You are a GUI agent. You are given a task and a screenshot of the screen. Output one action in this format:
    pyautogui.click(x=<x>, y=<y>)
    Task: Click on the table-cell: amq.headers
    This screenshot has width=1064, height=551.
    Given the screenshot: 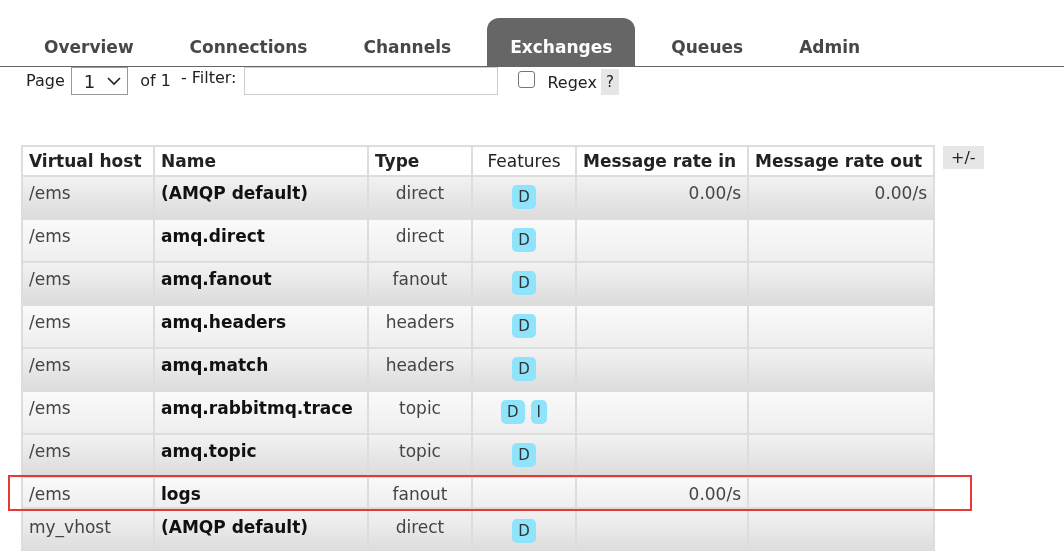 What is the action you would take?
    pyautogui.click(x=261, y=326)
    